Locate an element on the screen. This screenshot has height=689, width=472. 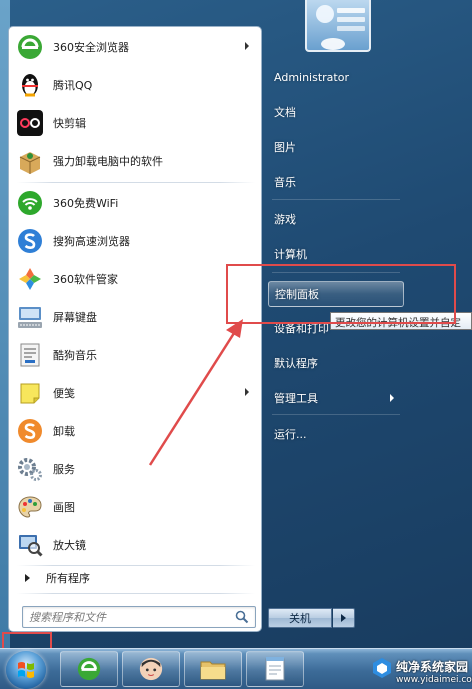
annotation-highlight-box is located at coordinates (341, 294).